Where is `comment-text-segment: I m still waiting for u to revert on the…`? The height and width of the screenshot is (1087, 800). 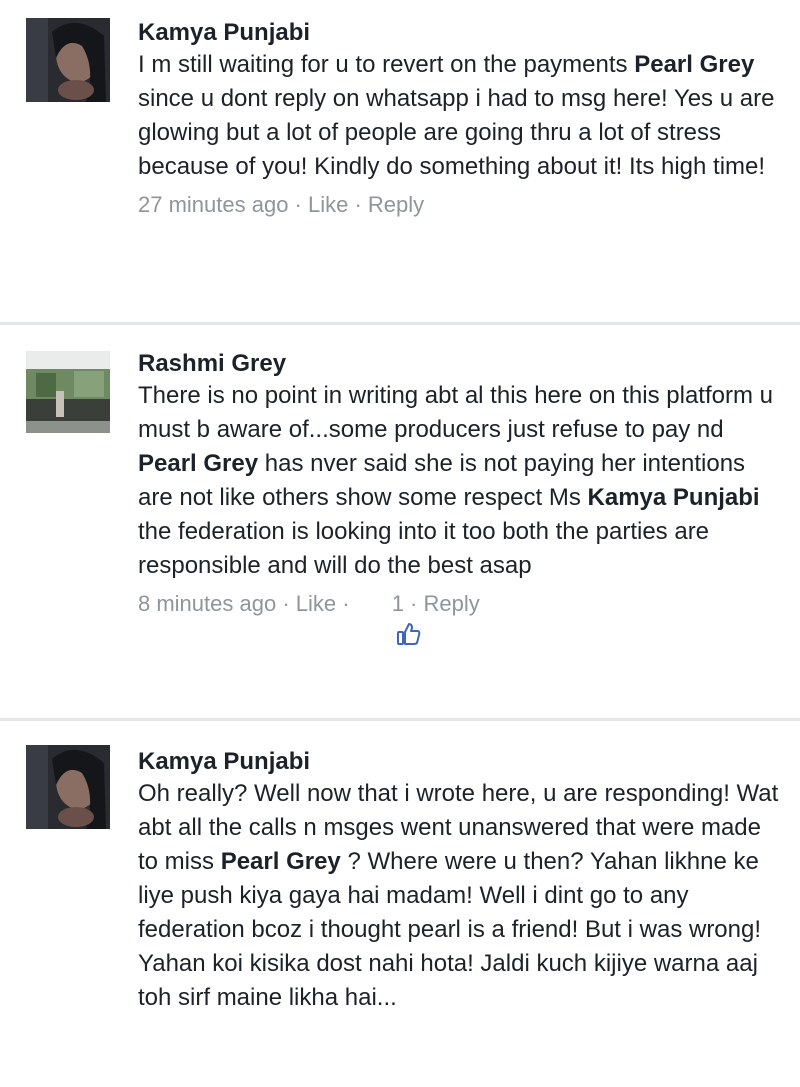 comment-text-segment: I m still waiting for u to revert on the… is located at coordinates (386, 64).